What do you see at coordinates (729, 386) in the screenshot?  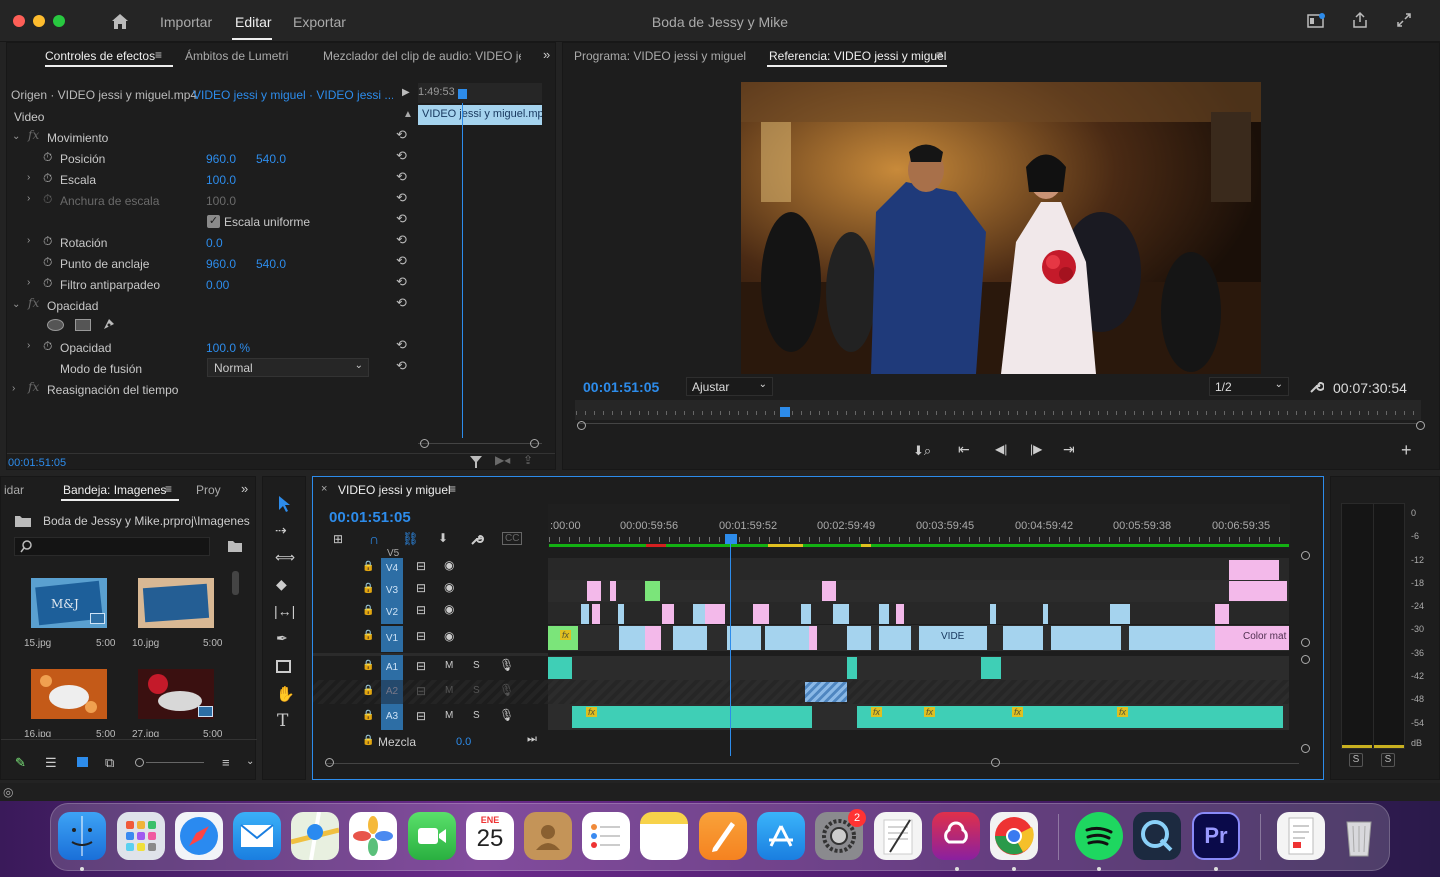 I see `fit-select: Ajustar ⌄` at bounding box center [729, 386].